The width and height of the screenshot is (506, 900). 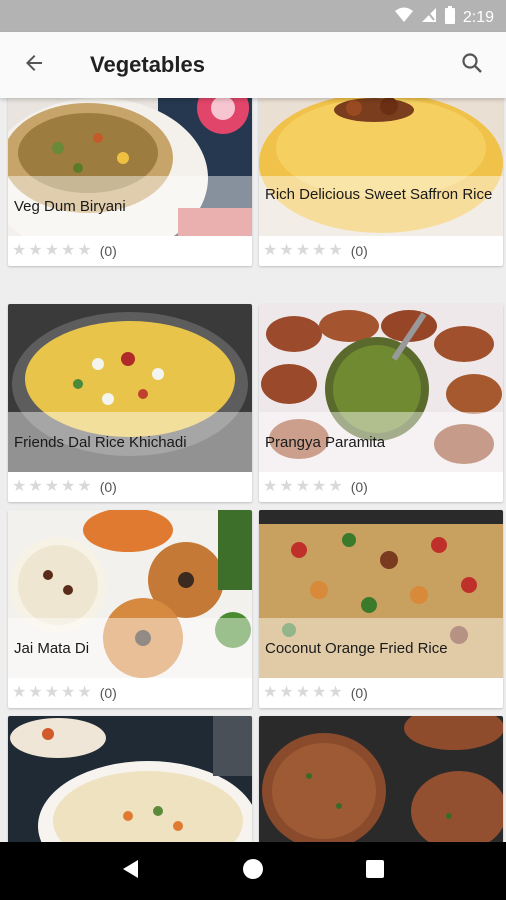 What do you see at coordinates (70, 206) in the screenshot?
I see `recipe-title: Veg Dum Biryani` at bounding box center [70, 206].